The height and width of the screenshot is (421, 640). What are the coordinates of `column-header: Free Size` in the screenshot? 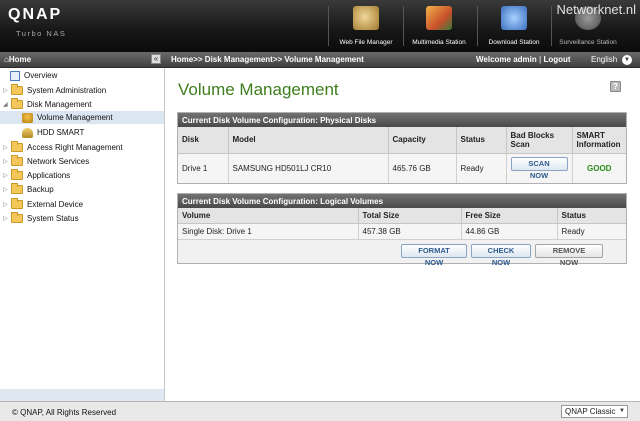 It's located at (509, 216).